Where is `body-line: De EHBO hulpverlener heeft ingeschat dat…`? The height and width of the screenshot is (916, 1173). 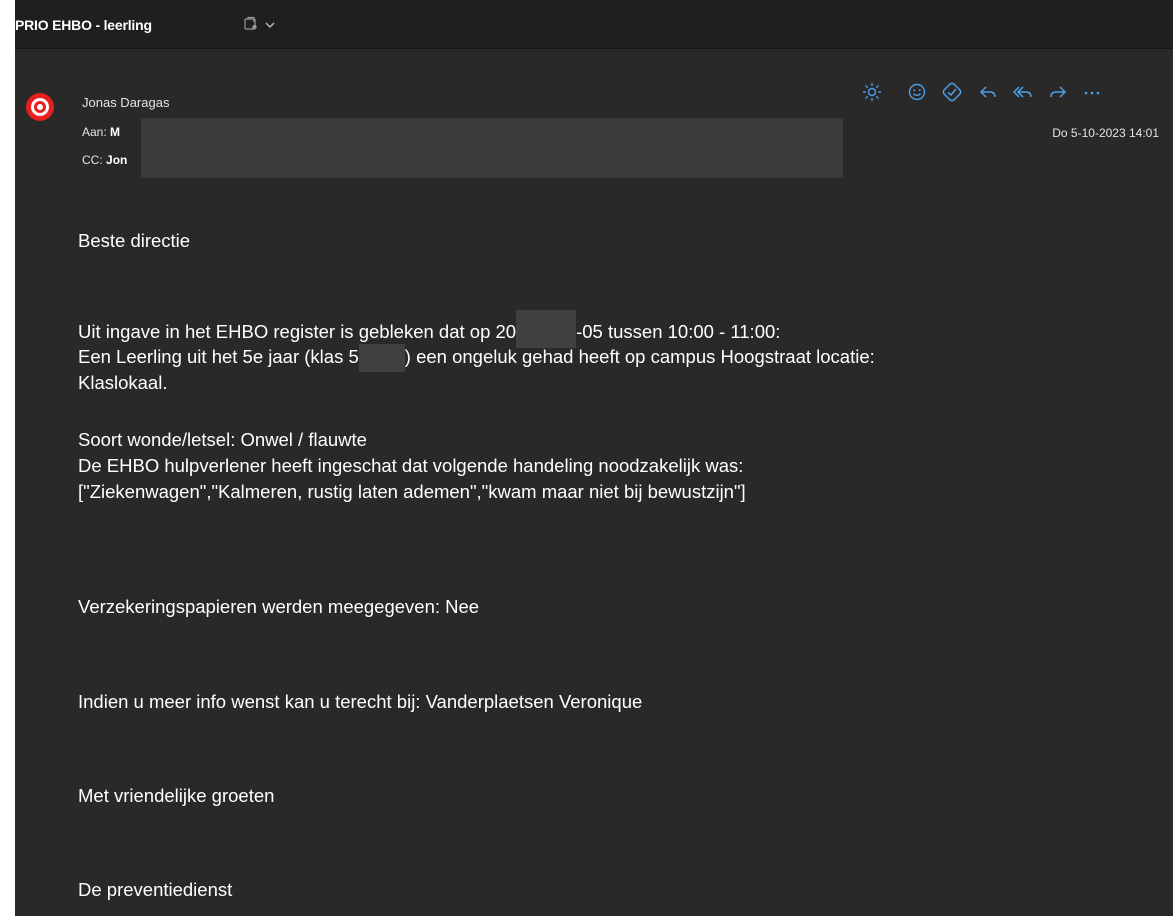 body-line: De EHBO hulpverlener heeft ingeschat dat… is located at coordinates (411, 465).